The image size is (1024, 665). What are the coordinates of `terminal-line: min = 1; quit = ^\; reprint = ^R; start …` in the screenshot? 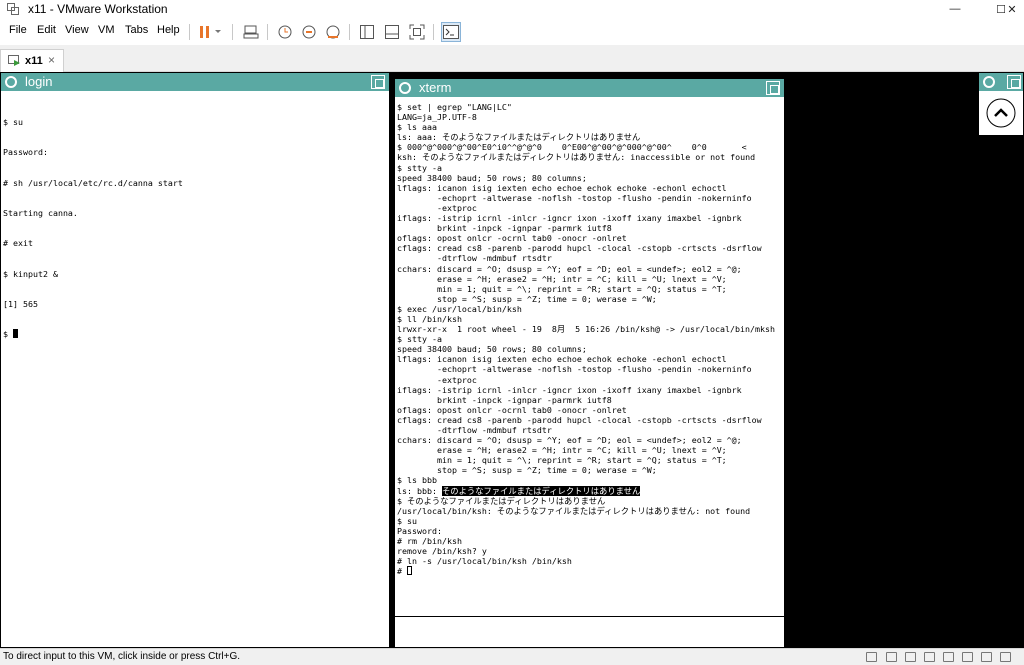 It's located at (562, 288).